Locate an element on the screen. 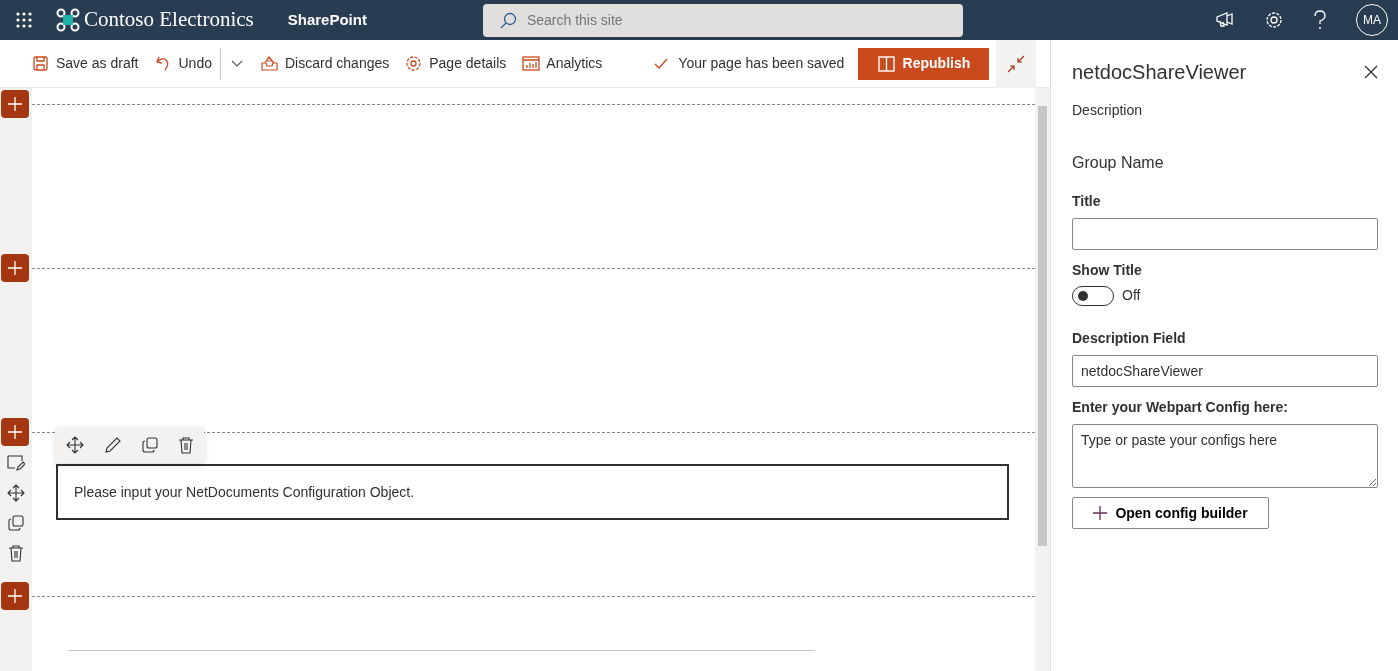 Image resolution: width=1398 pixels, height=671 pixels. collapse-button is located at coordinates (1016, 63).